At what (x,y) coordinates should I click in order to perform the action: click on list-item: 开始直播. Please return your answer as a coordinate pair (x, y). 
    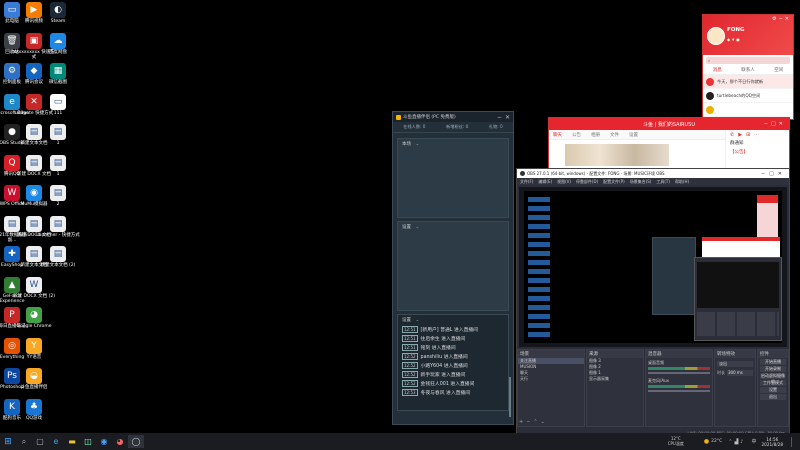
    Looking at the image, I should click on (773, 362).